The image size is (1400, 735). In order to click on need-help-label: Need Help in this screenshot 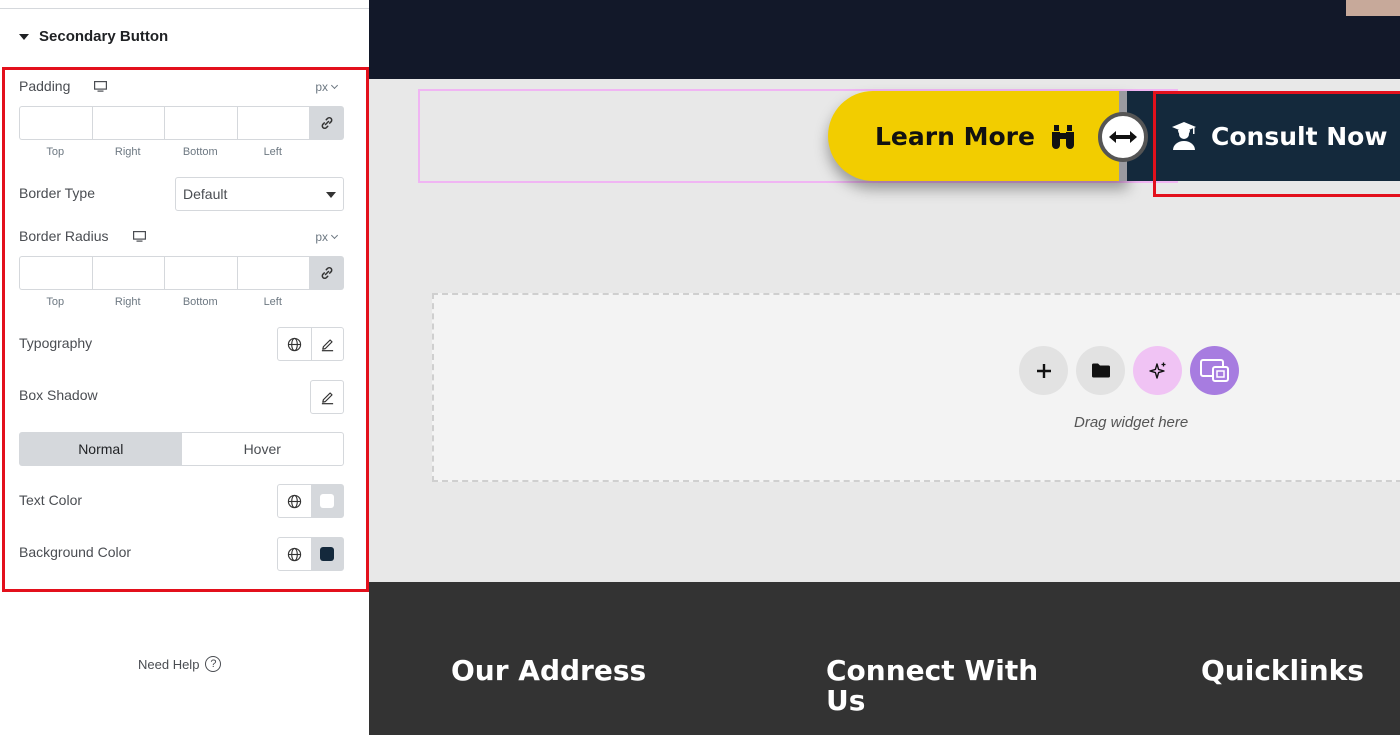, I will do `click(169, 664)`.